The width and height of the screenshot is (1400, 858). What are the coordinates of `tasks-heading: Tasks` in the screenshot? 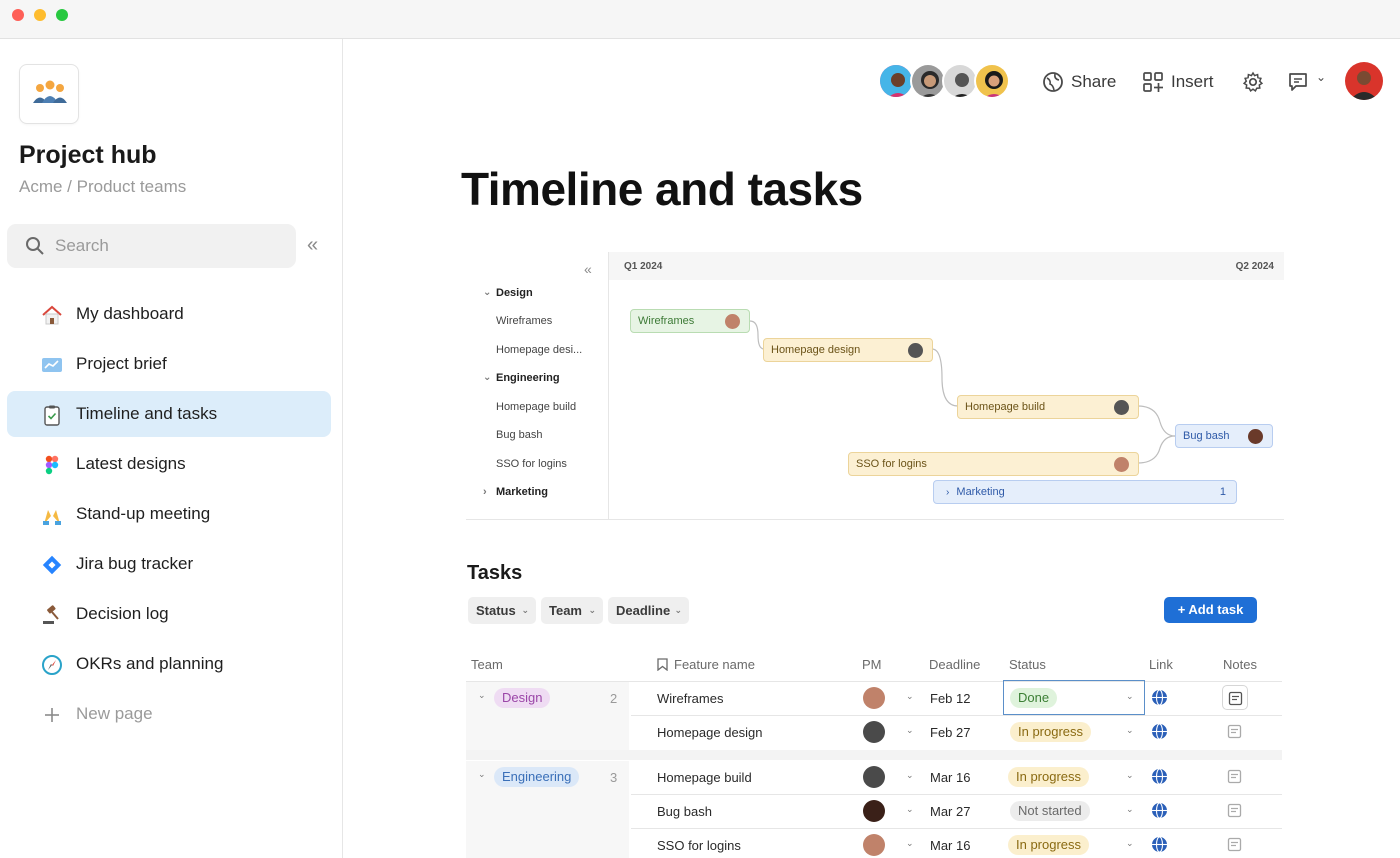 It's located at (495, 573).